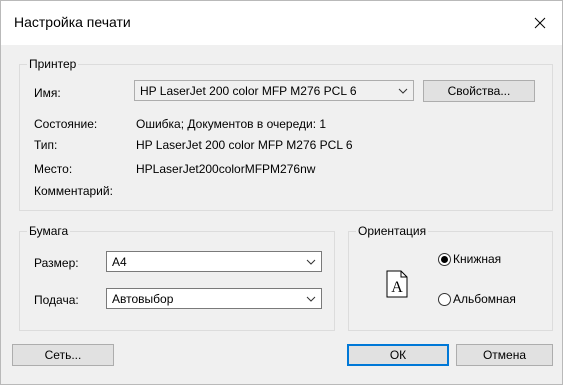  What do you see at coordinates (53, 64) in the screenshot?
I see `printer-legend: Принтер` at bounding box center [53, 64].